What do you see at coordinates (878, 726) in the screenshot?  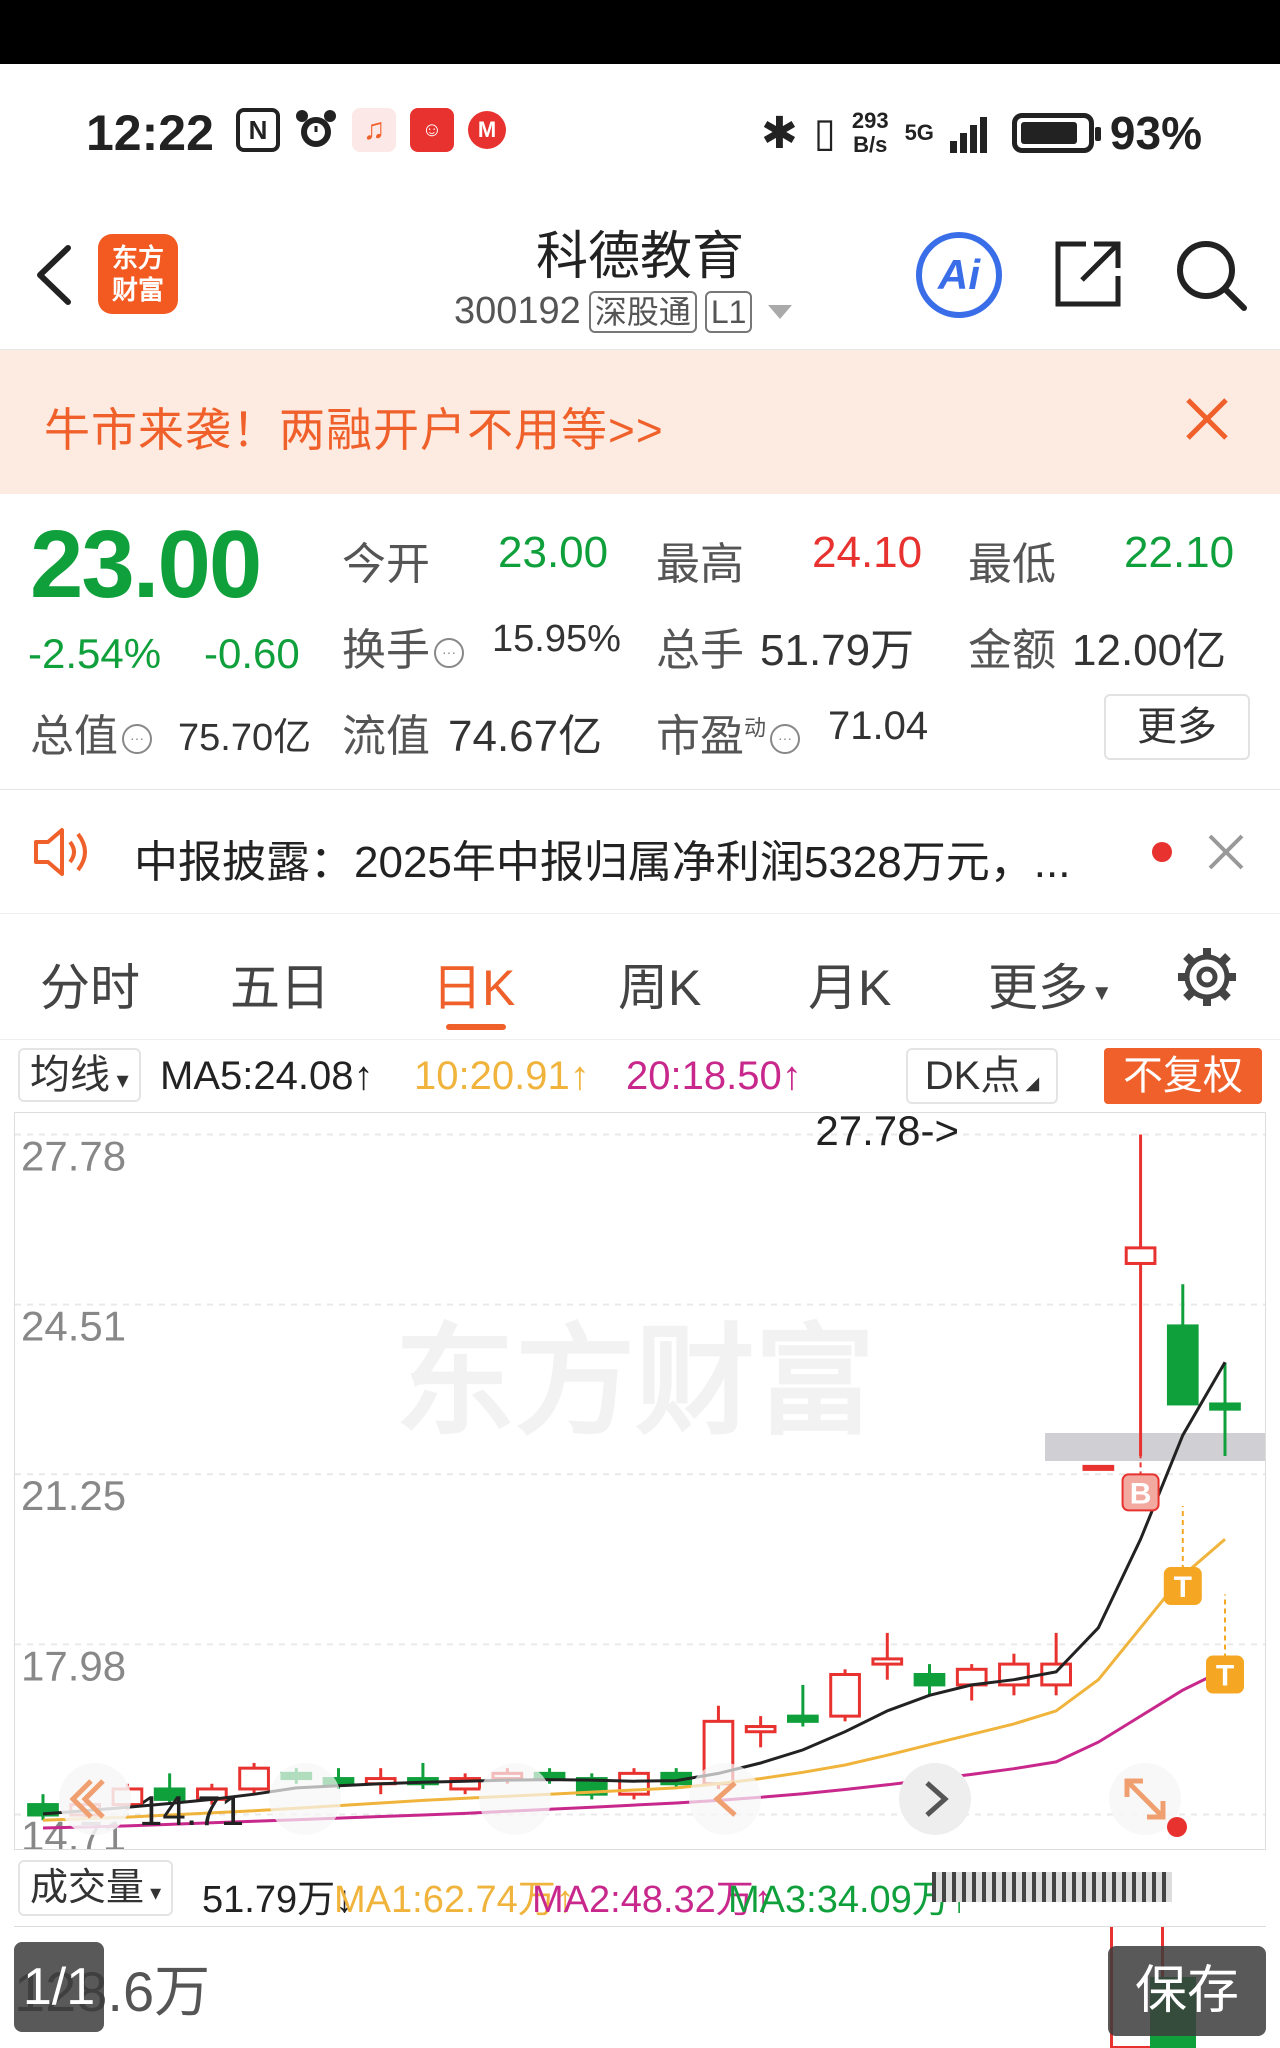 I see `pe-value: 71.04` at bounding box center [878, 726].